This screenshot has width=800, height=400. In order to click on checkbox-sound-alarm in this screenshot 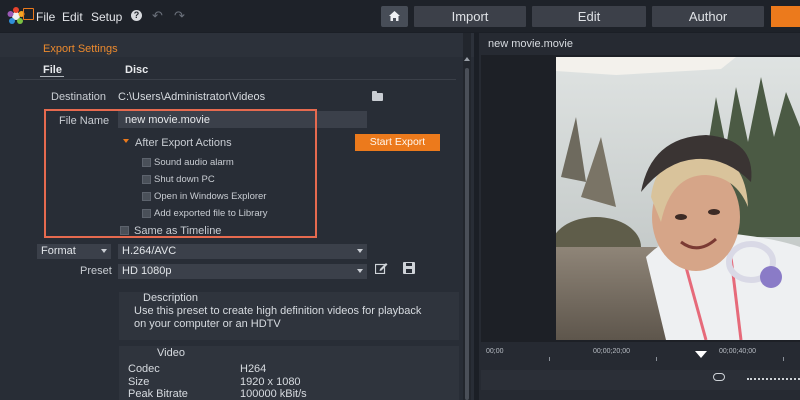, I will do `click(146, 162)`.